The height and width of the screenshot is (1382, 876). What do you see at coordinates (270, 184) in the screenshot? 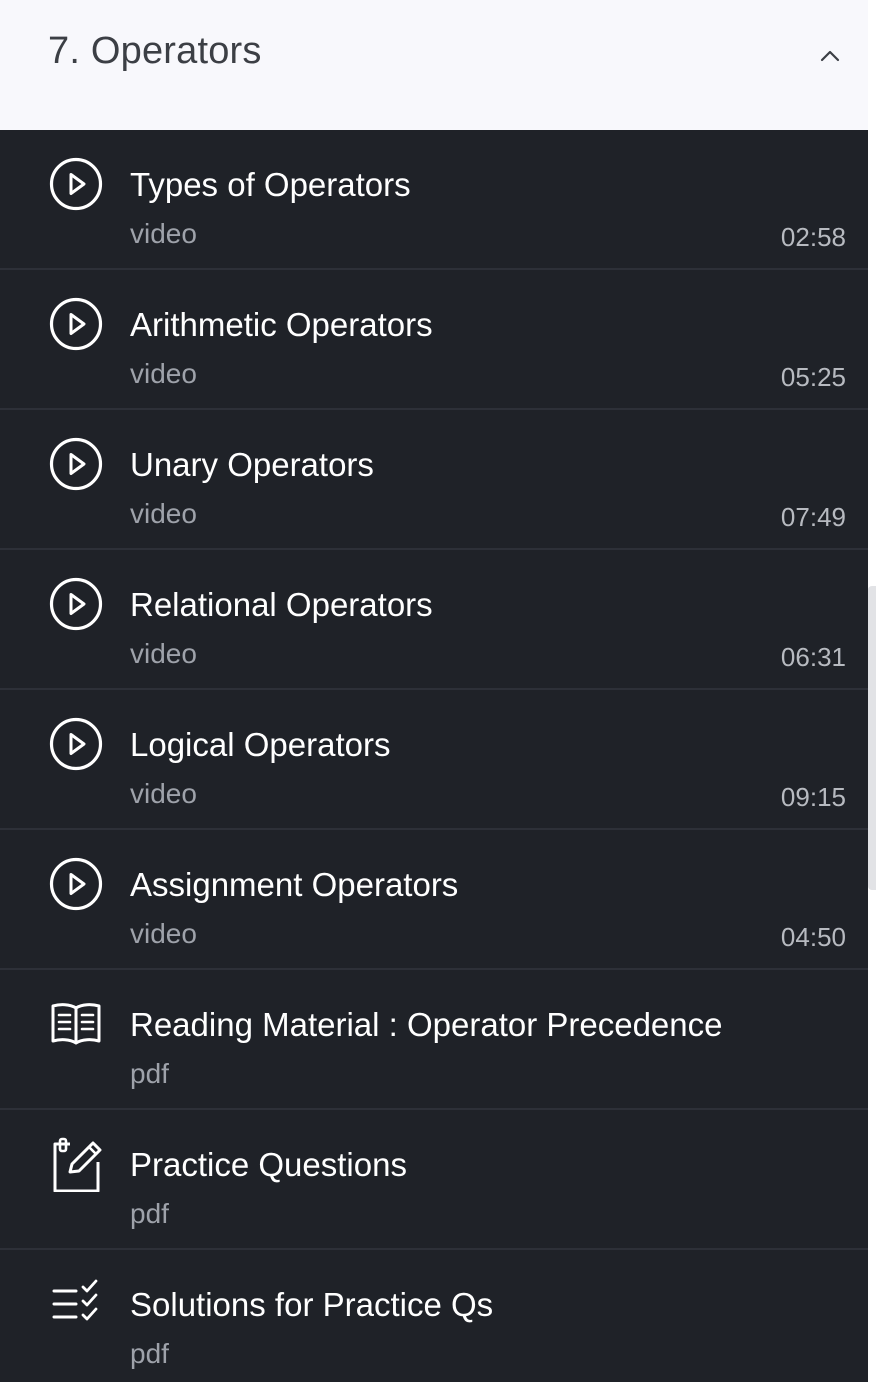
I see `lecture-title: Types of Operators` at bounding box center [270, 184].